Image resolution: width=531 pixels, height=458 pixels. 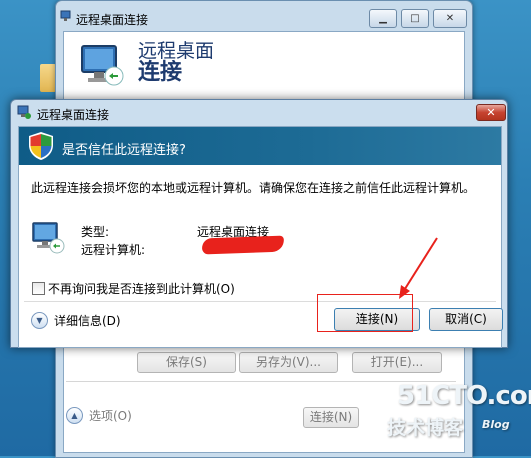 I want to click on watermark-logo: 51CTO.com, so click(x=464, y=396).